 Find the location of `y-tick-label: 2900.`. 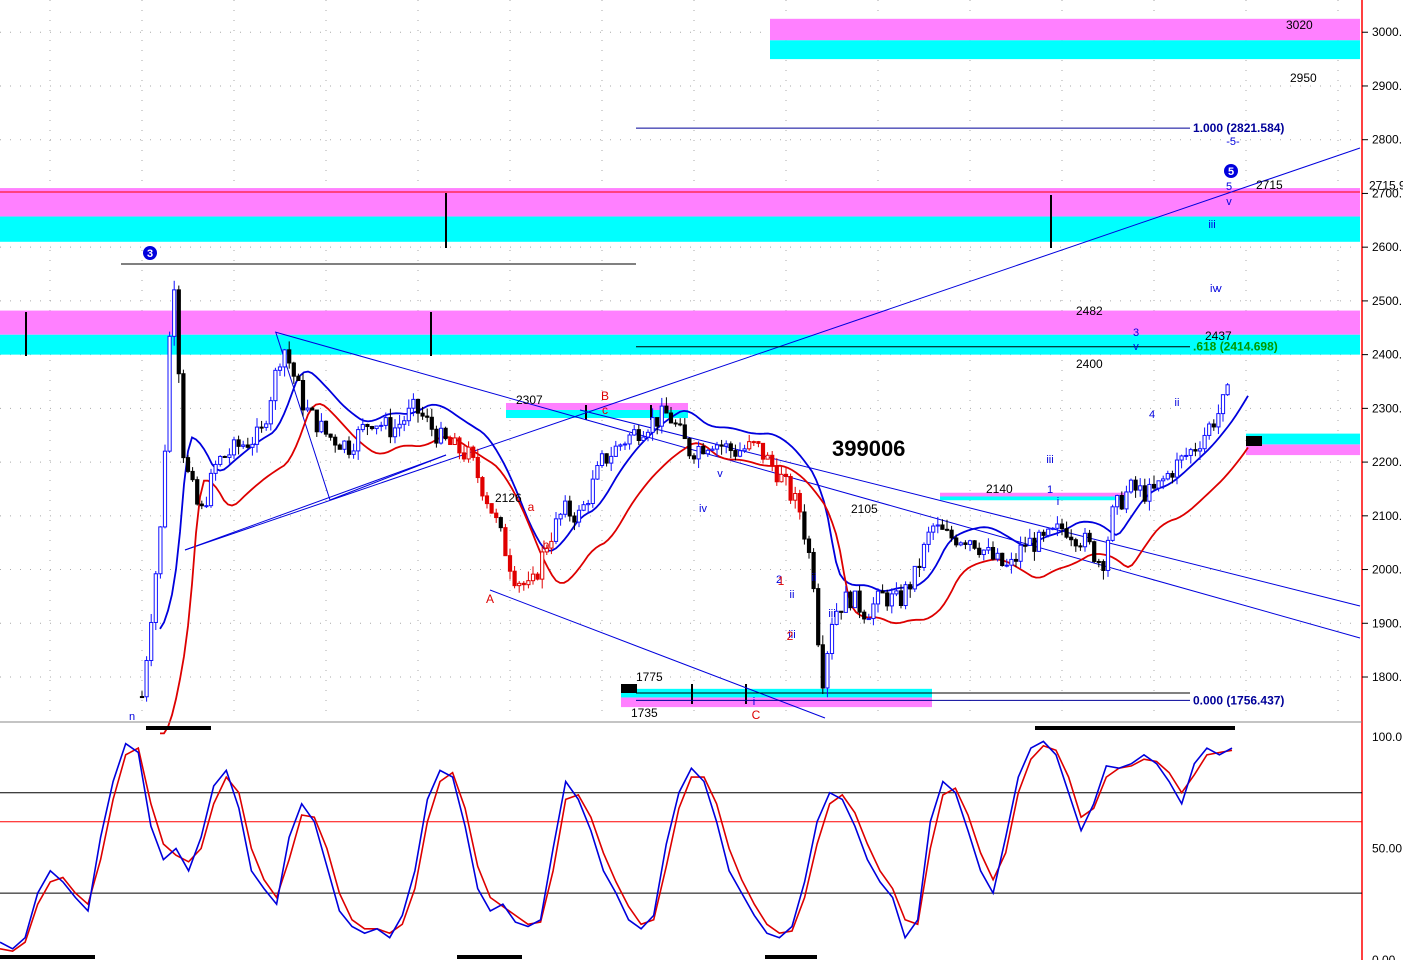

y-tick-label: 2900. is located at coordinates (1387, 86).